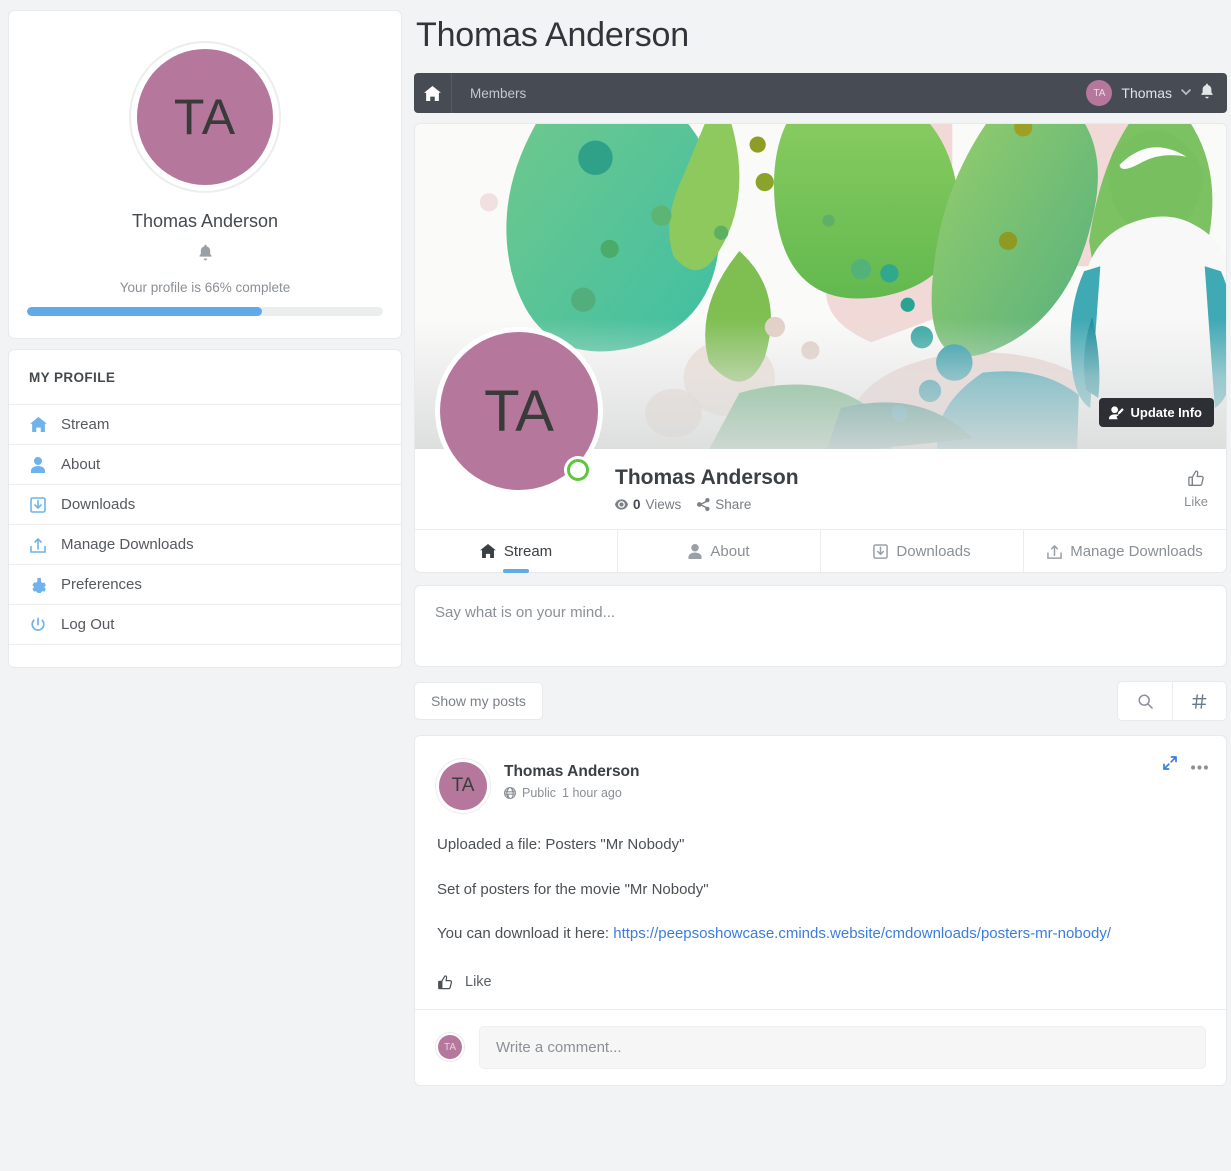 The width and height of the screenshot is (1231, 1171). I want to click on profile-completion-fill, so click(144, 311).